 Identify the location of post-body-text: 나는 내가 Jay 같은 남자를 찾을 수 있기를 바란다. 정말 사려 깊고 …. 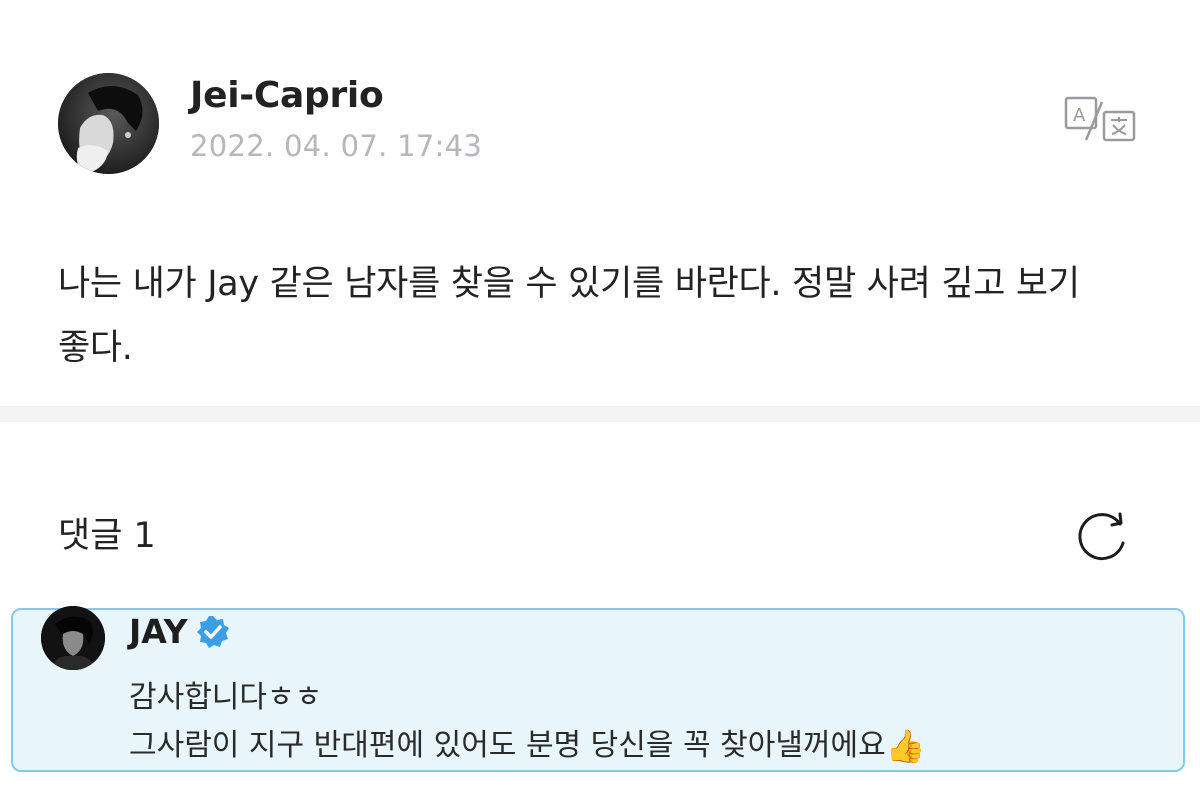
(569, 316).